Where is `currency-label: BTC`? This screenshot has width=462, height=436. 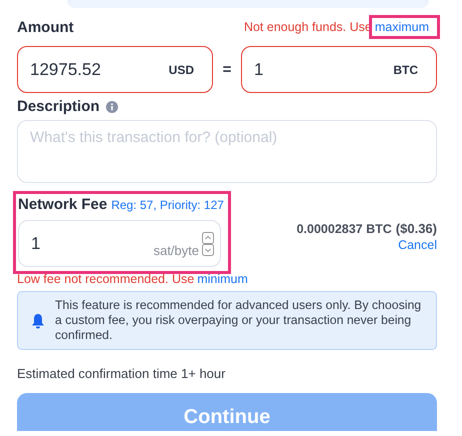
currency-label: BTC is located at coordinates (405, 69).